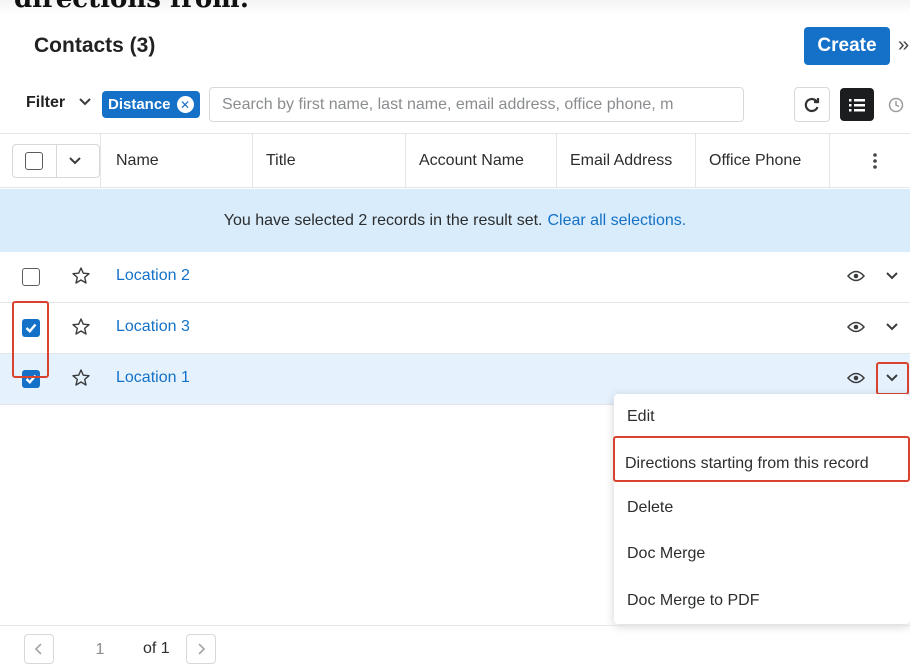 This screenshot has width=910, height=668. What do you see at coordinates (455, 646) in the screenshot?
I see `pagination: 1 of 1` at bounding box center [455, 646].